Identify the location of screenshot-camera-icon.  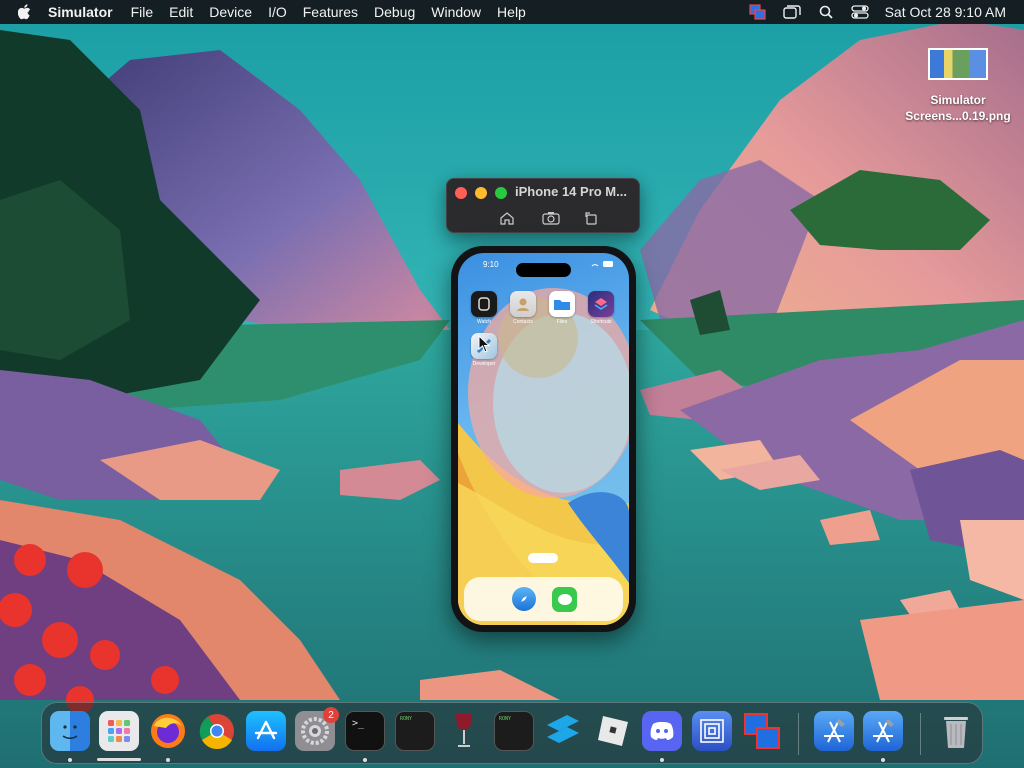
(551, 218).